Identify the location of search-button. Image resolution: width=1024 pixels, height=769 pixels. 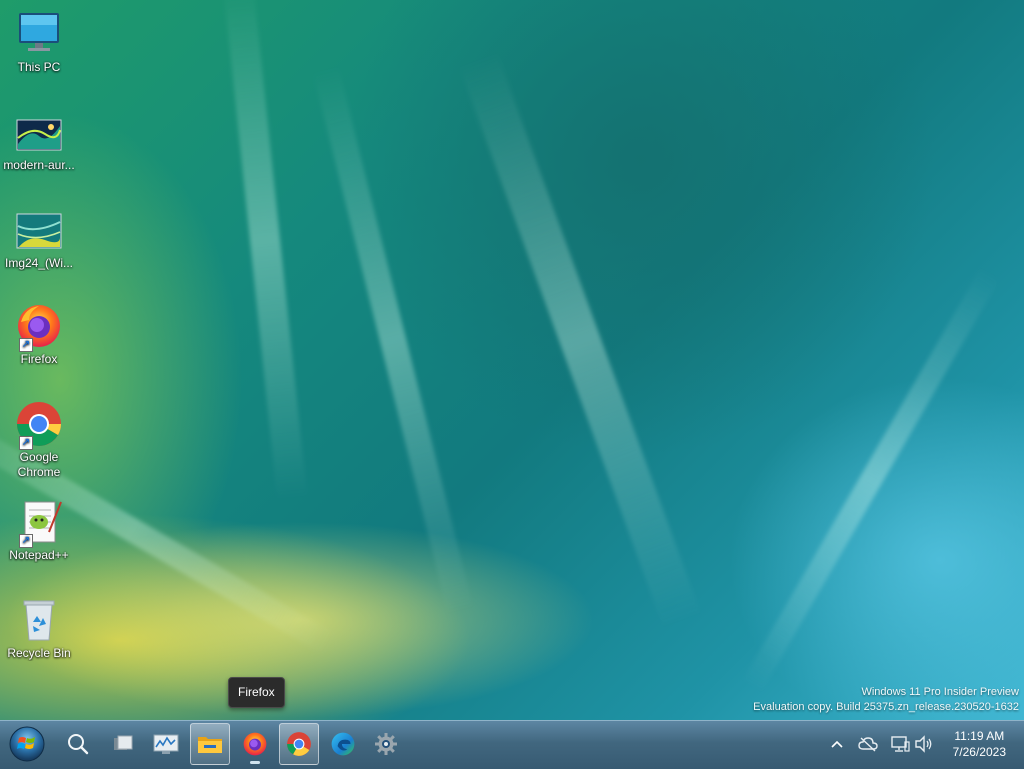
(78, 744).